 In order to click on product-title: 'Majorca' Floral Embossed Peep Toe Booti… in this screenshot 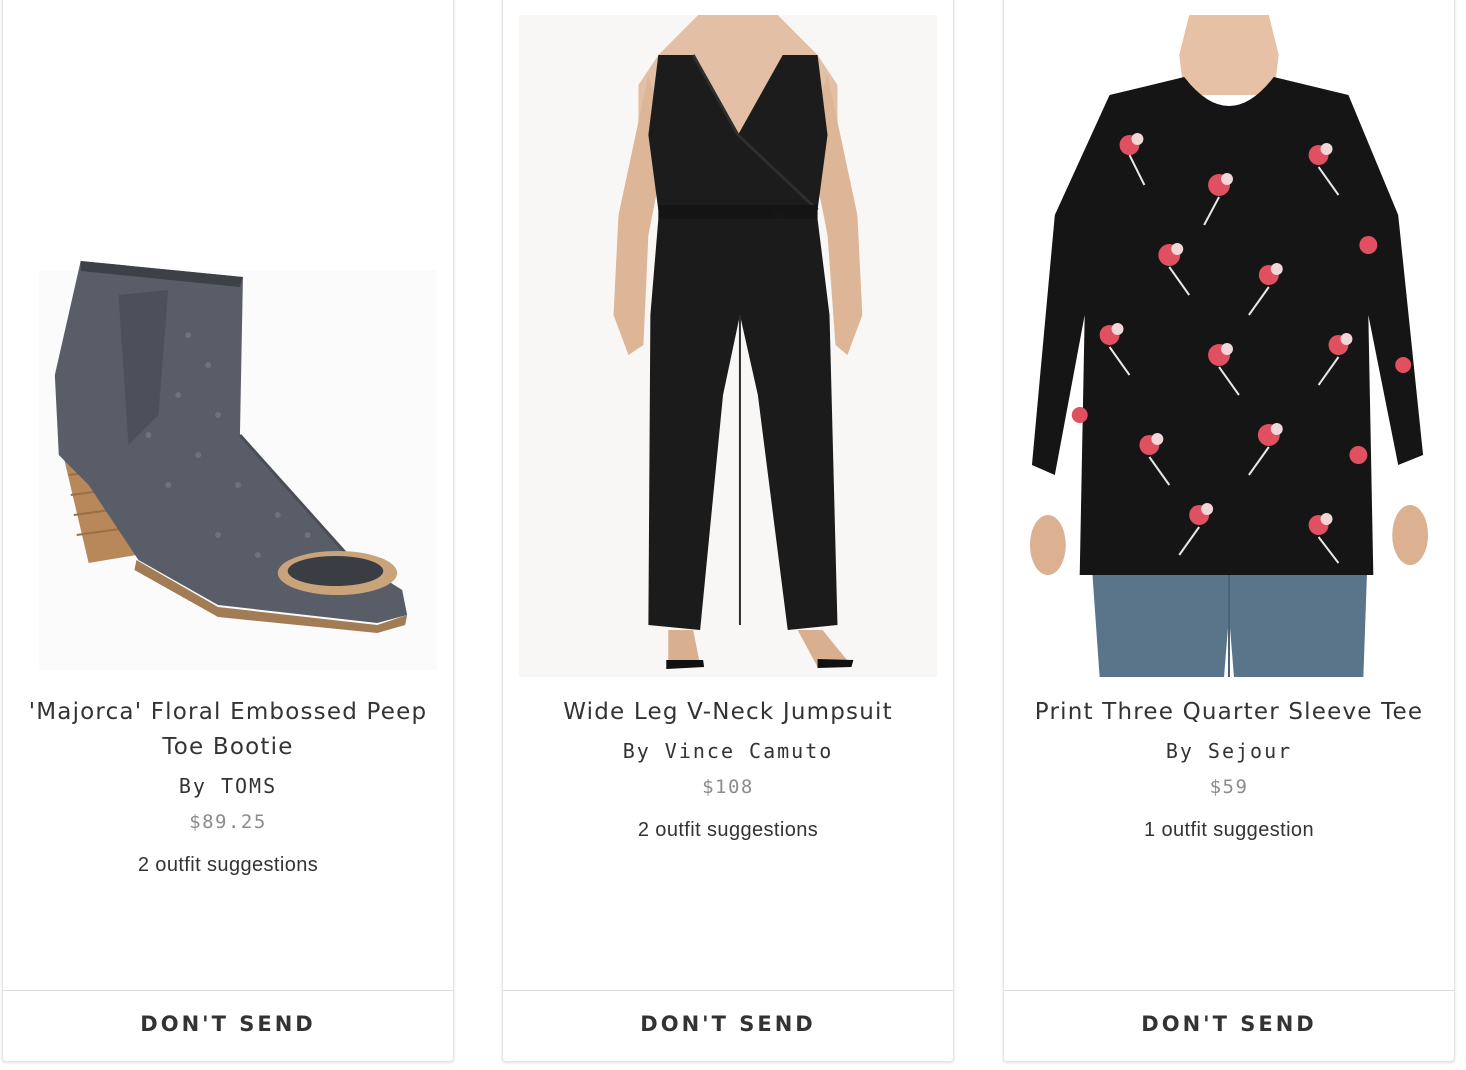, I will do `click(228, 730)`.